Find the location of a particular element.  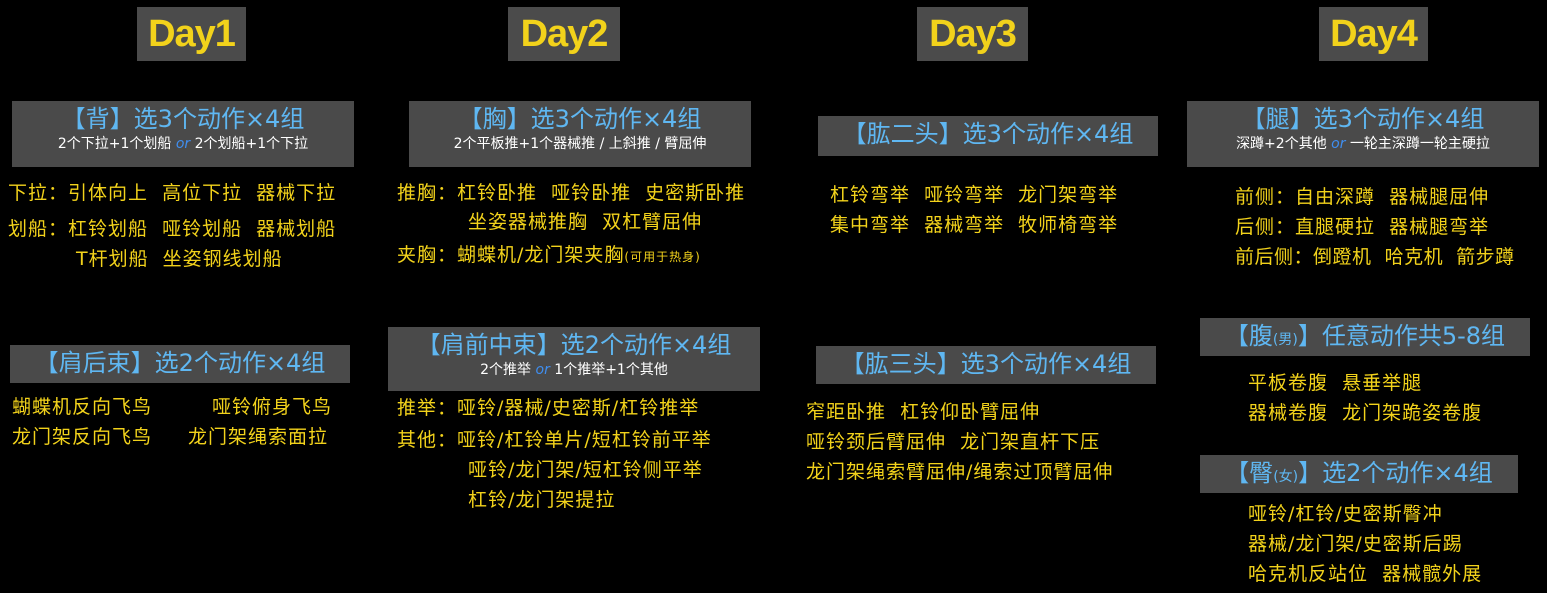

back-sub-or: or is located at coordinates (183, 144).